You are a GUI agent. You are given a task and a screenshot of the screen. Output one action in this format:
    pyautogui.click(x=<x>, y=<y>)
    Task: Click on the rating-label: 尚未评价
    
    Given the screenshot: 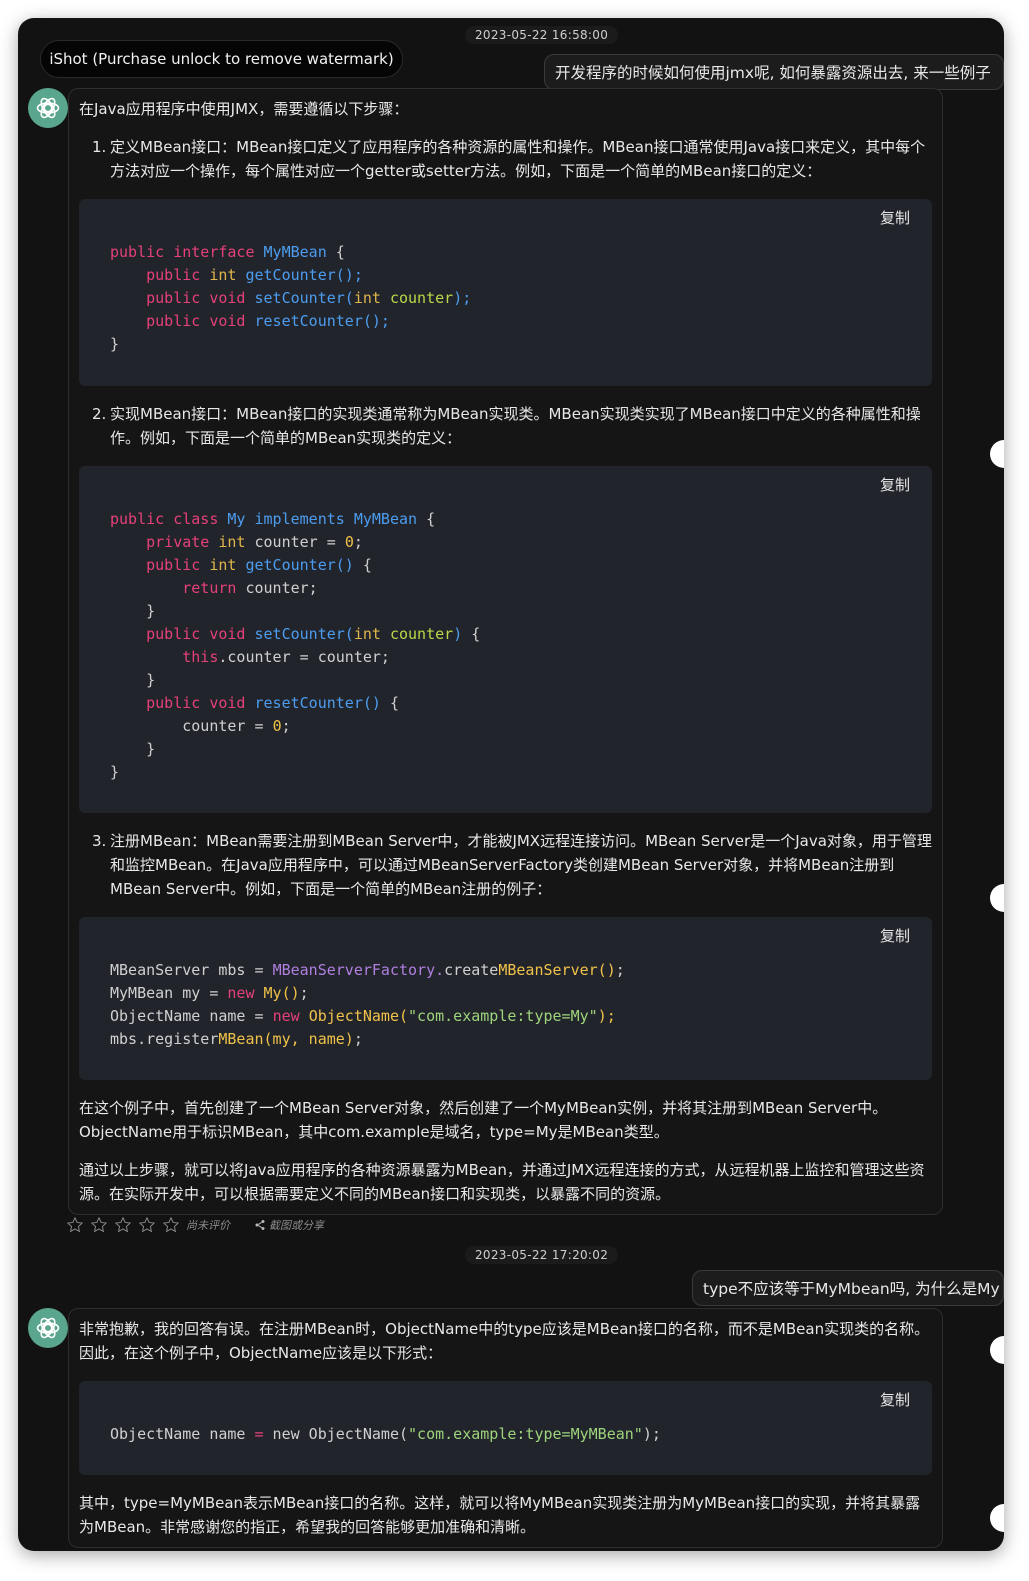 What is the action you would take?
    pyautogui.click(x=208, y=1225)
    